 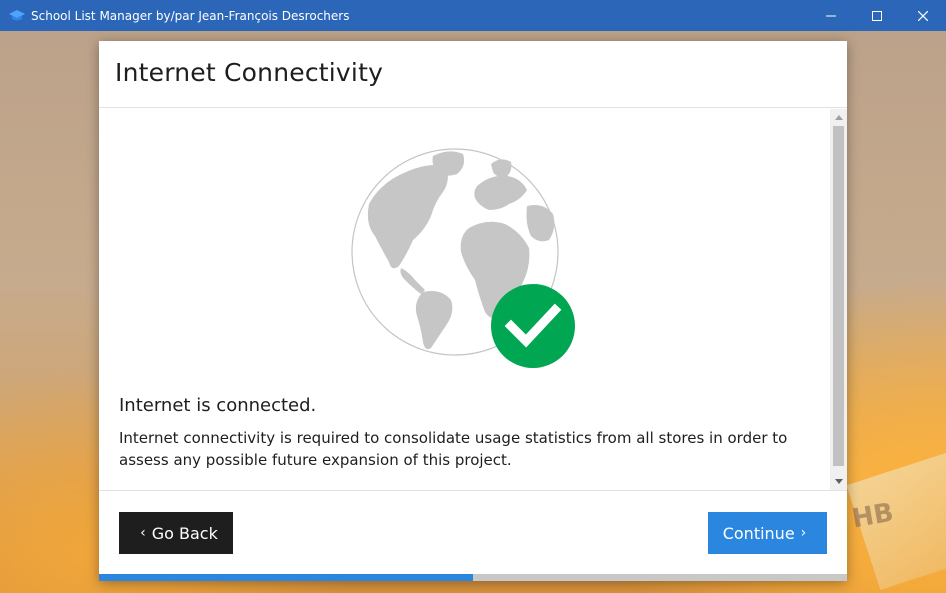 I want to click on window-controls, so click(x=877, y=15).